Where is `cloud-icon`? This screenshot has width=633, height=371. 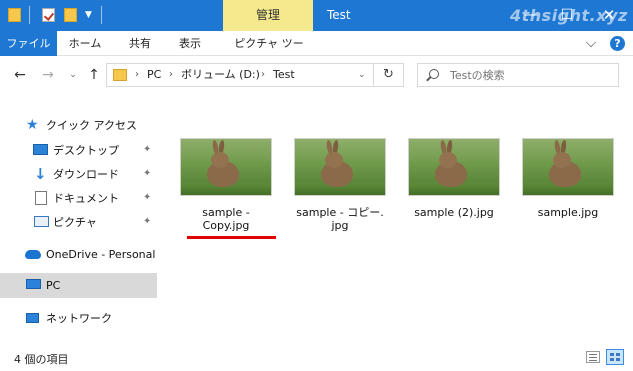 cloud-icon is located at coordinates (33, 254).